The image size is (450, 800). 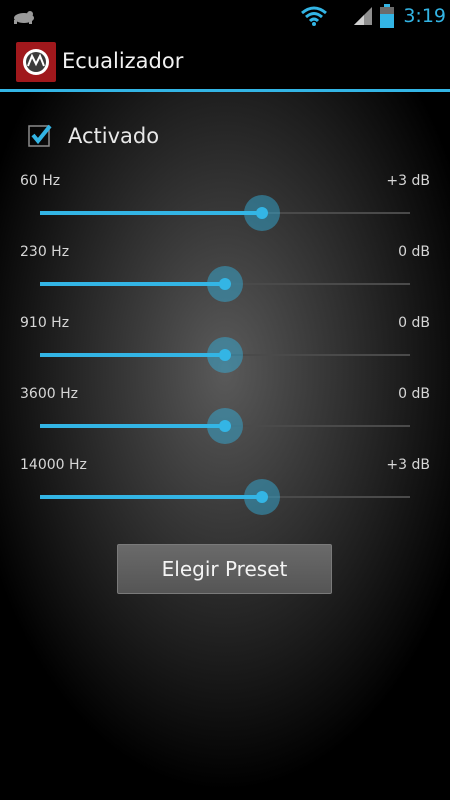 I want to click on enabled-label: Activado, so click(x=114, y=136).